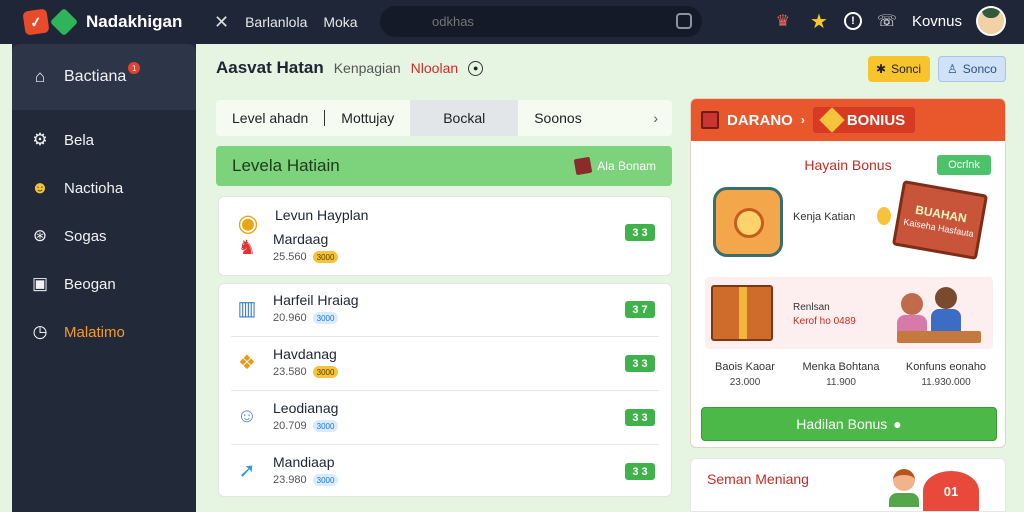  Describe the element at coordinates (40, 331) in the screenshot. I see `clock-icon: ◷` at that location.